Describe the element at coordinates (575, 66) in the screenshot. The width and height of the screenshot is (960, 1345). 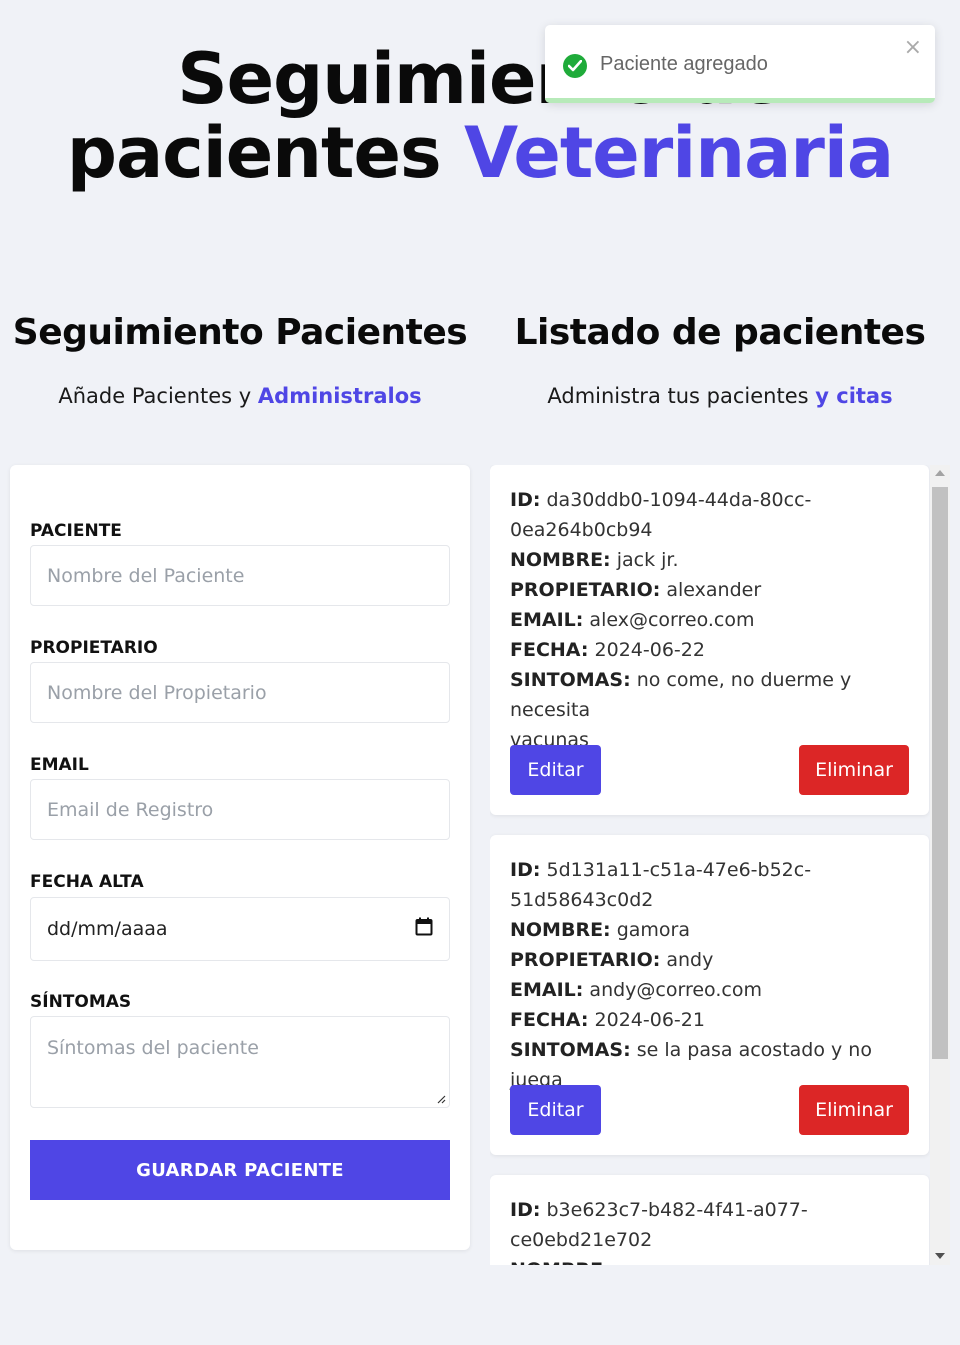
I see `check-circle-icon` at that location.